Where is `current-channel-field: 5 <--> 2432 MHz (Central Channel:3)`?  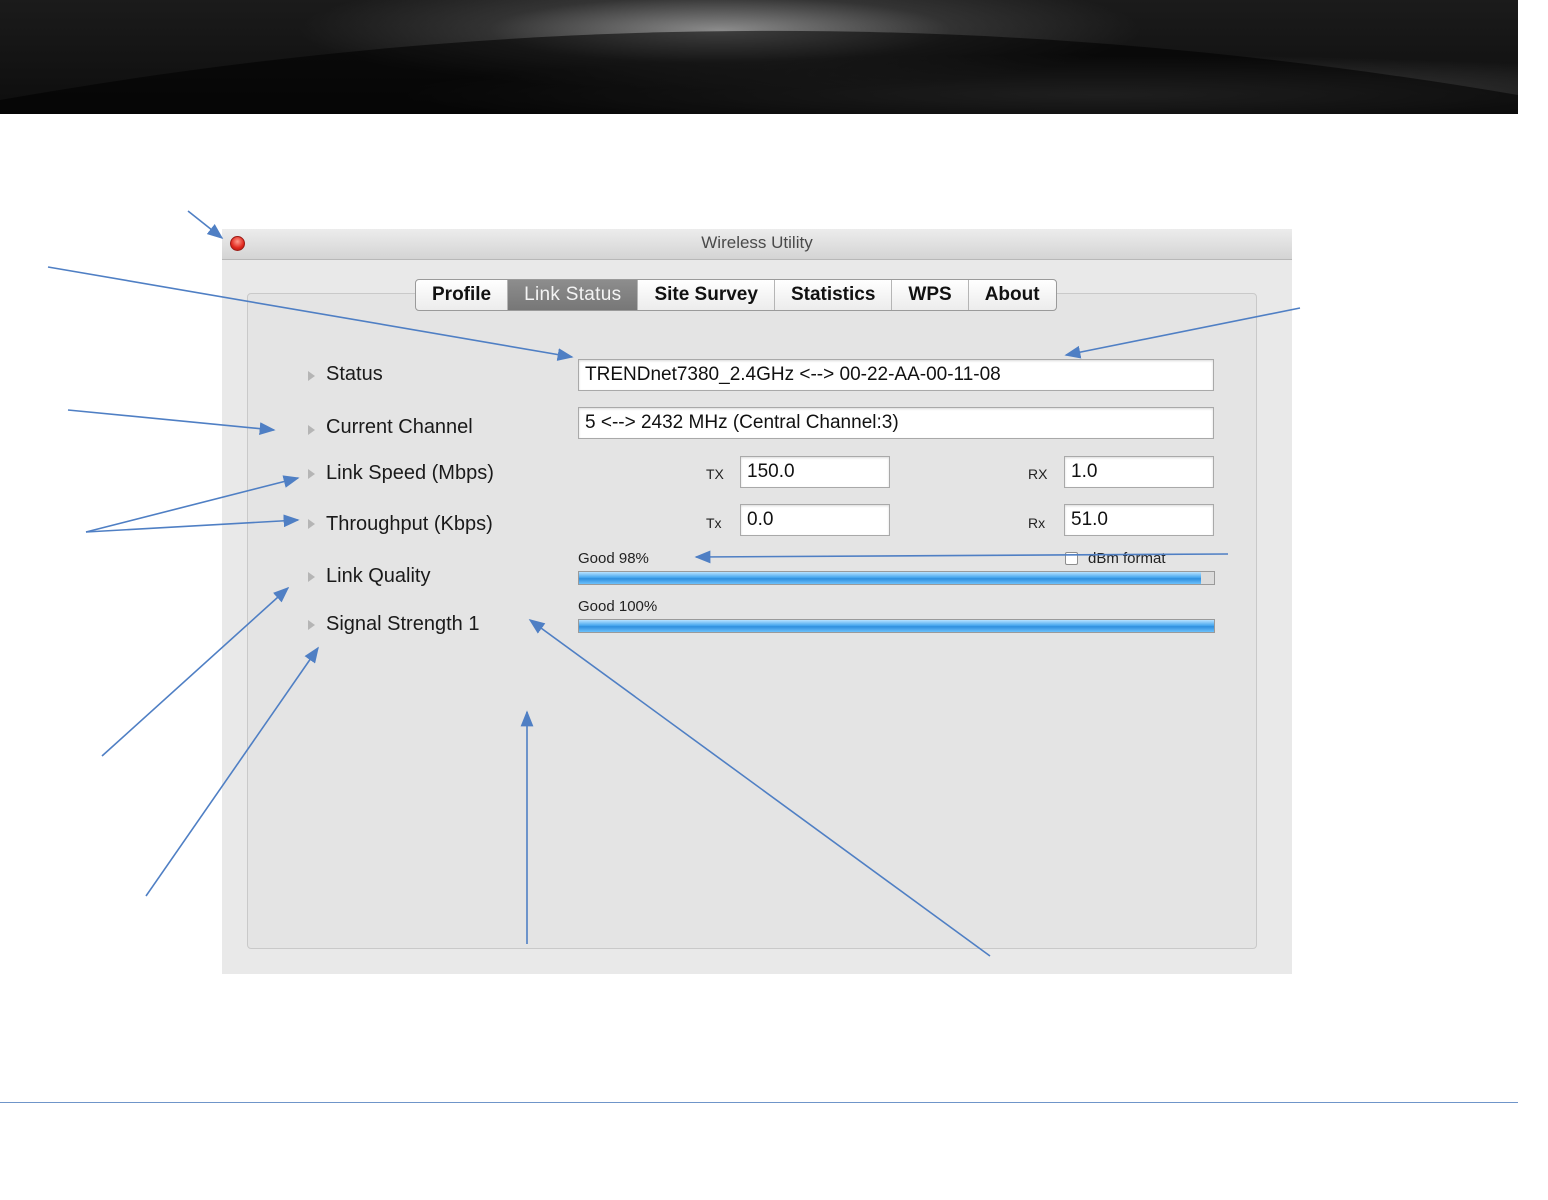
current-channel-field: 5 <--> 2432 MHz (Central Channel:3) is located at coordinates (896, 423).